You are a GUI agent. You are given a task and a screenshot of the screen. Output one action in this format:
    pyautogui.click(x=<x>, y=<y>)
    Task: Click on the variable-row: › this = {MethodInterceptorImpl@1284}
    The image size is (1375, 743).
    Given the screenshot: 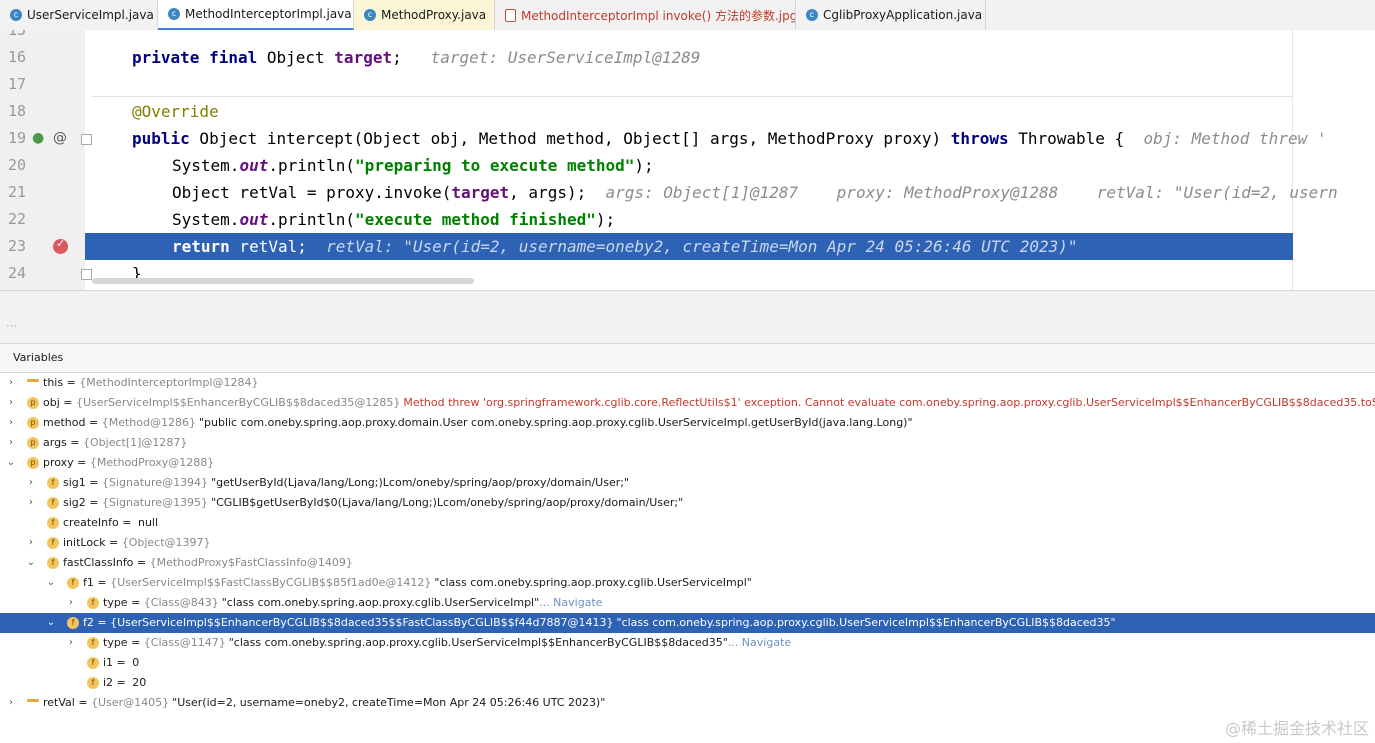 What is the action you would take?
    pyautogui.click(x=687, y=383)
    